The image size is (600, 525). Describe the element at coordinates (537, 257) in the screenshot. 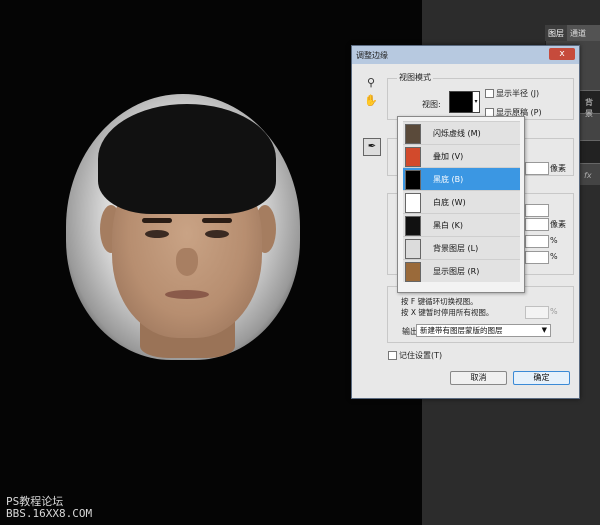

I see `shift-edge-input` at that location.